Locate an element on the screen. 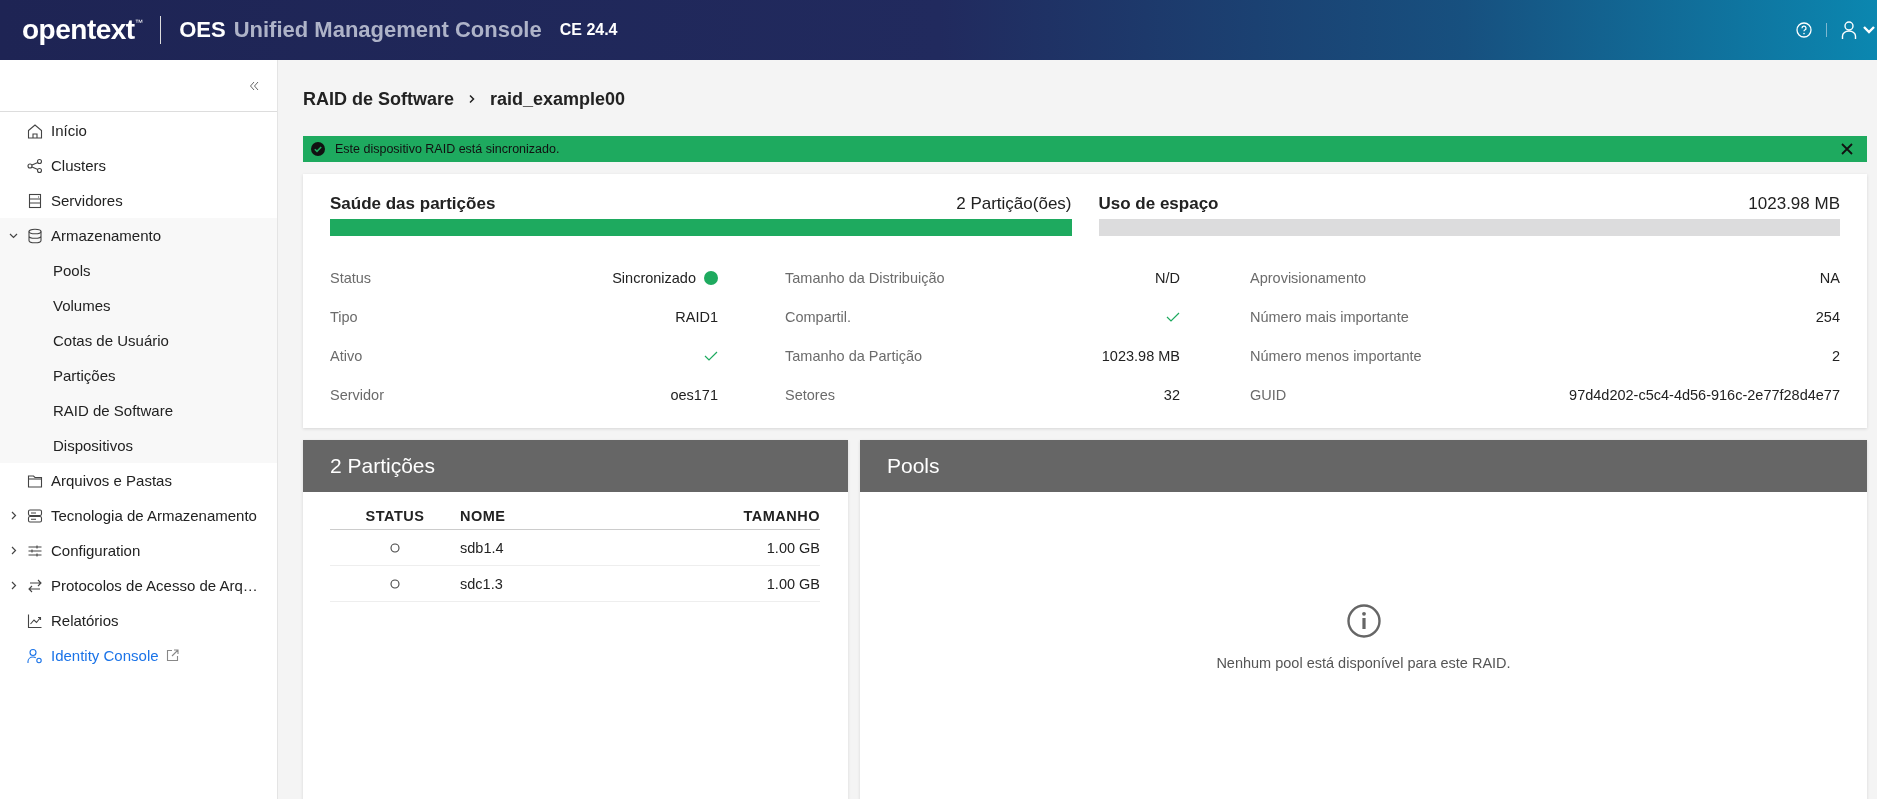 This screenshot has height=799, width=1877. home-icon is located at coordinates (35, 130).